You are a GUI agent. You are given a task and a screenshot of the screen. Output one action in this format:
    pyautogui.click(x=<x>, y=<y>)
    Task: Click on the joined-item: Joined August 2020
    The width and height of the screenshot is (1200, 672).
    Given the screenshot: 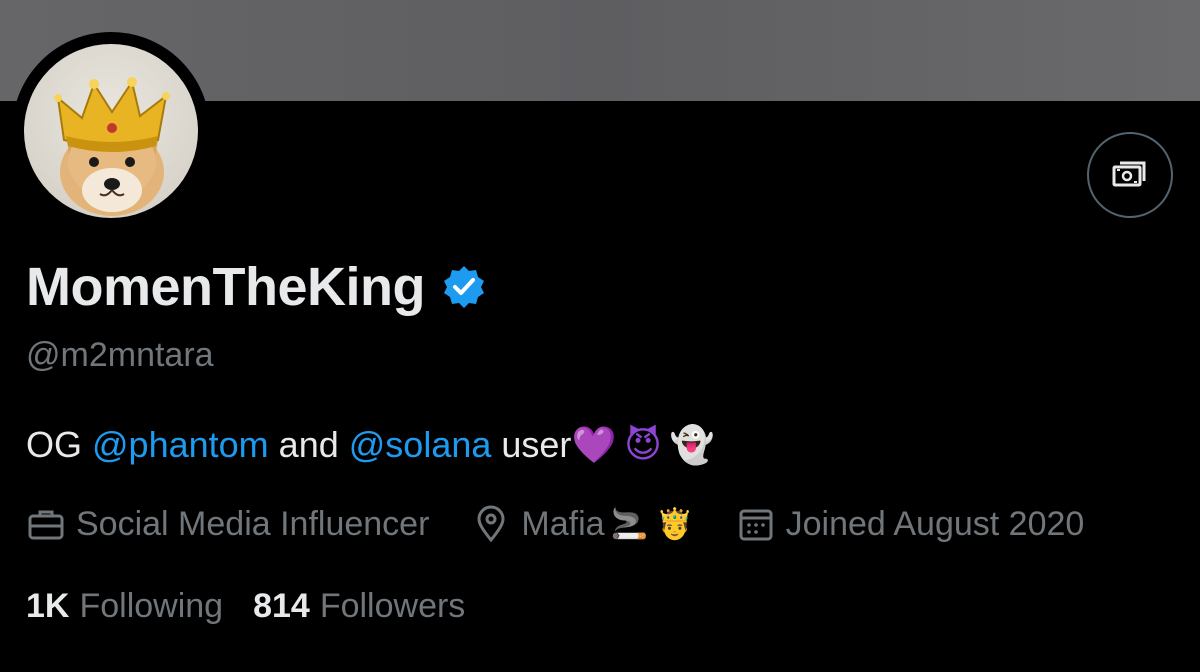 What is the action you would take?
    pyautogui.click(x=910, y=524)
    